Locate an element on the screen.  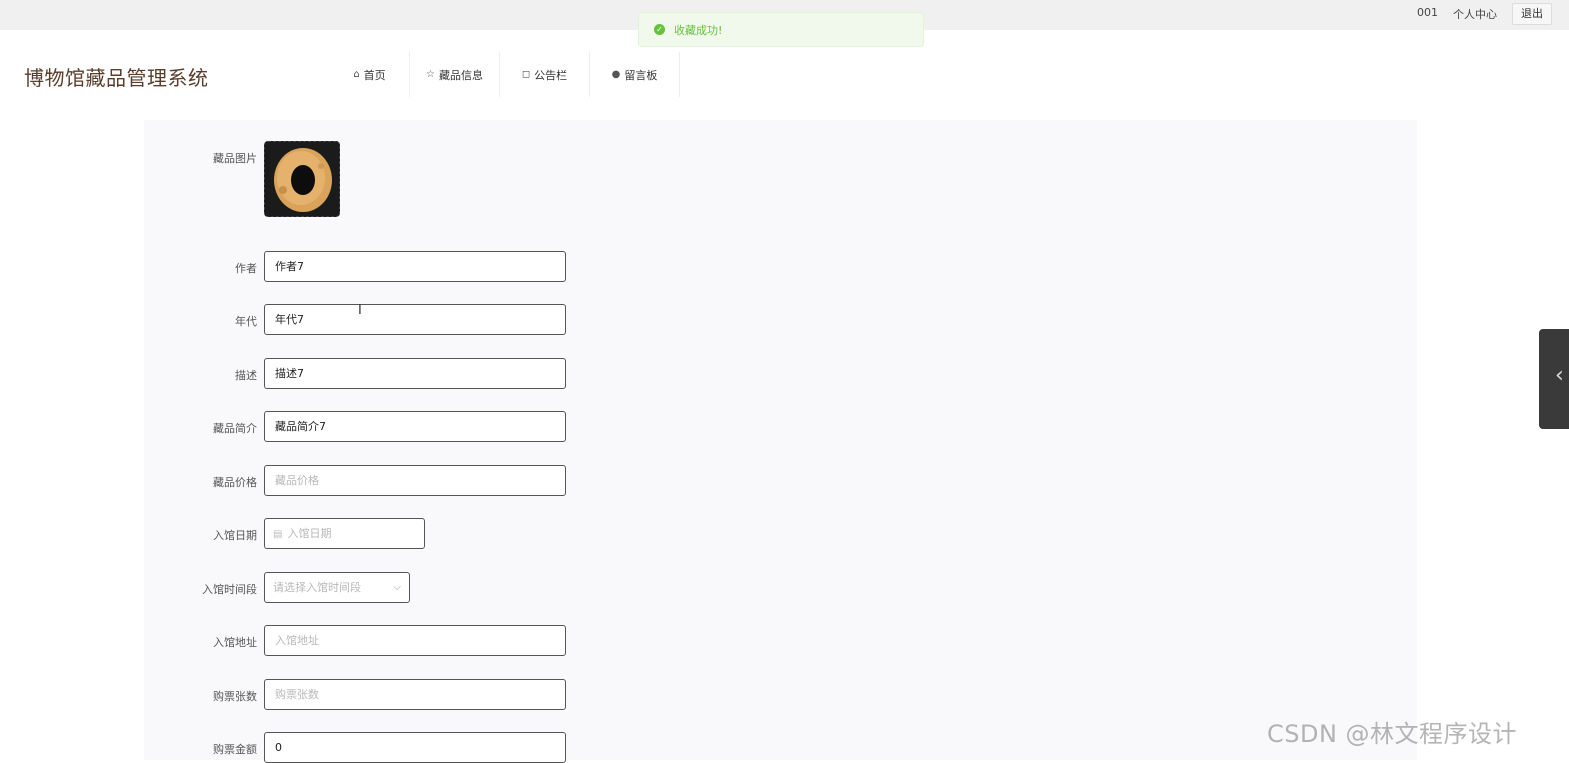
era-label: 年代 is located at coordinates (246, 321).